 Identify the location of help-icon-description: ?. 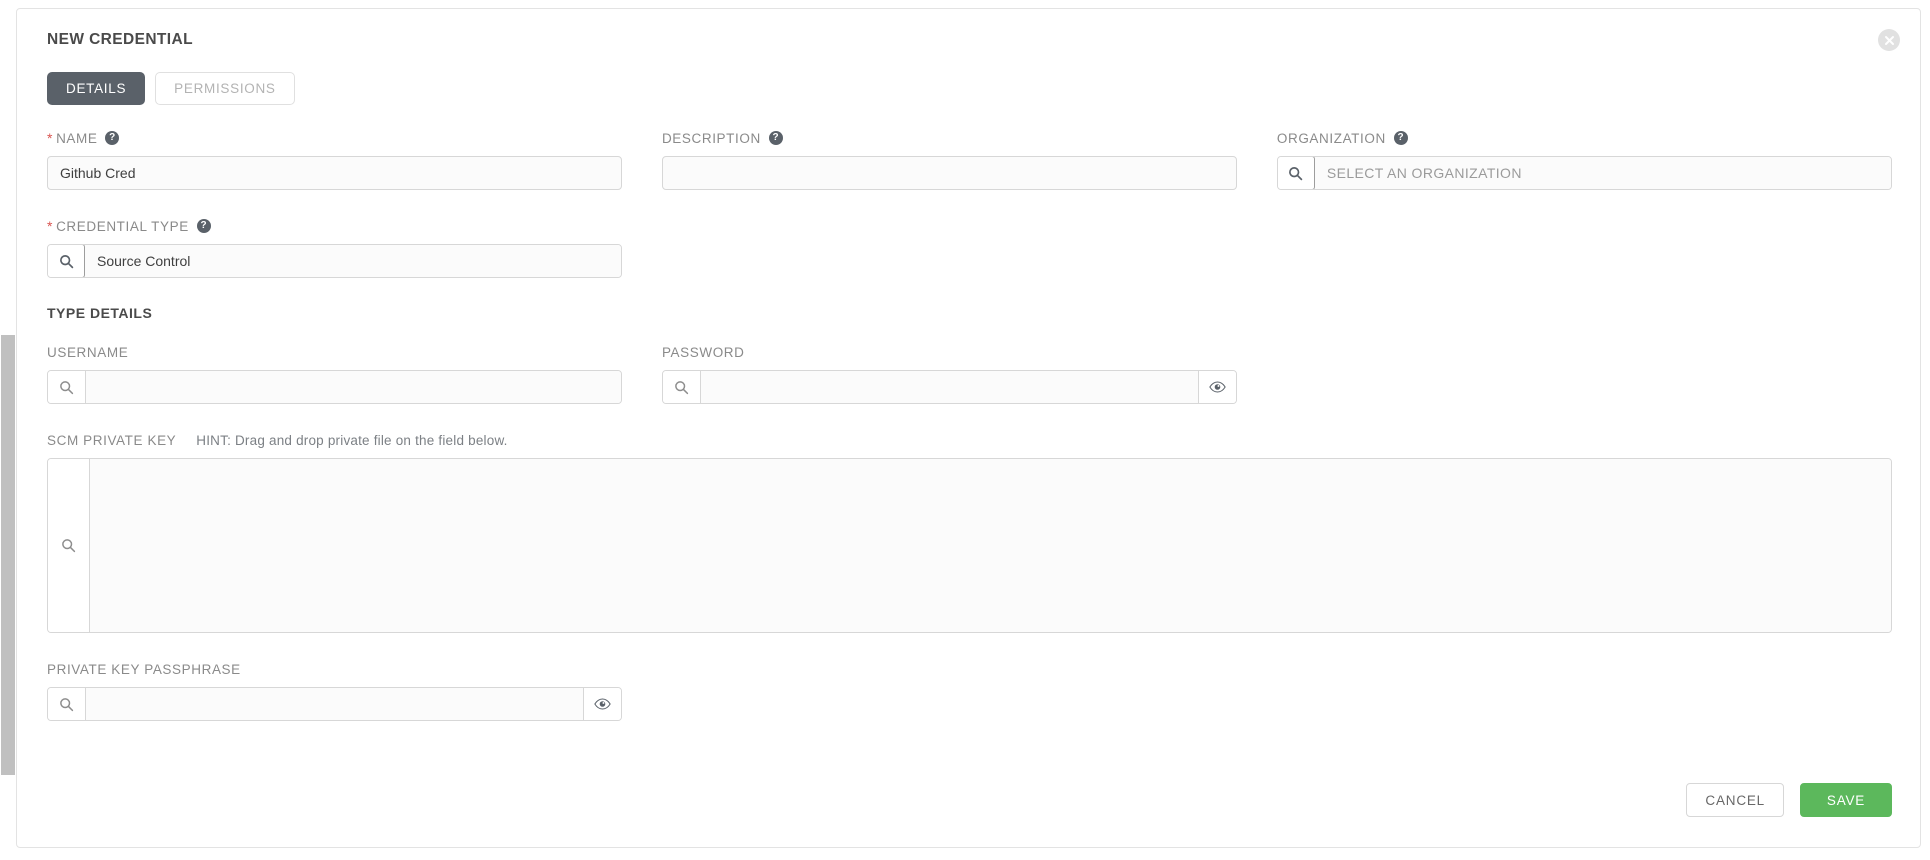
(775, 138).